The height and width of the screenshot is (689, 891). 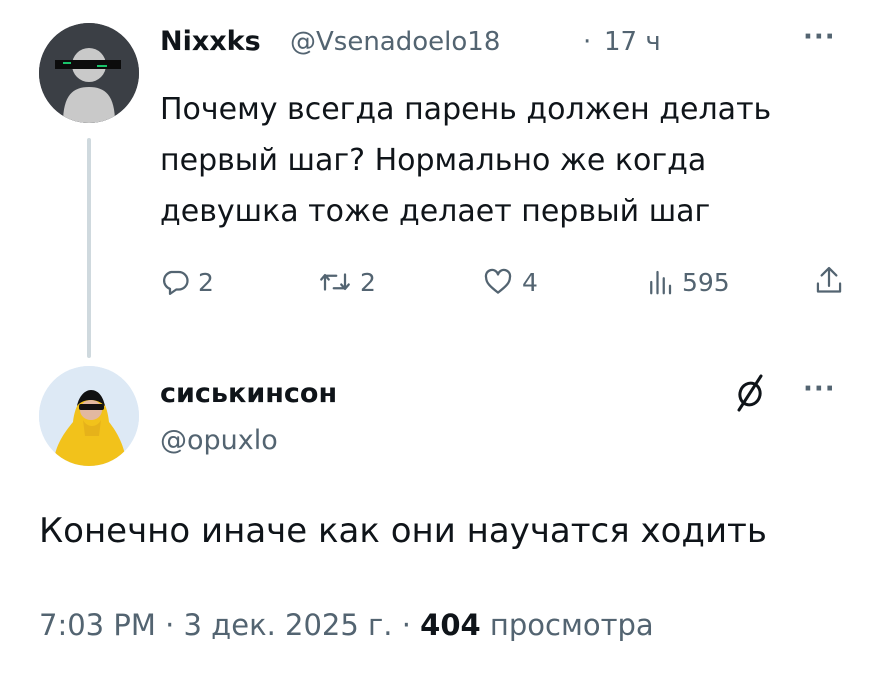 I want to click on retweet-button: 2, so click(x=347, y=282).